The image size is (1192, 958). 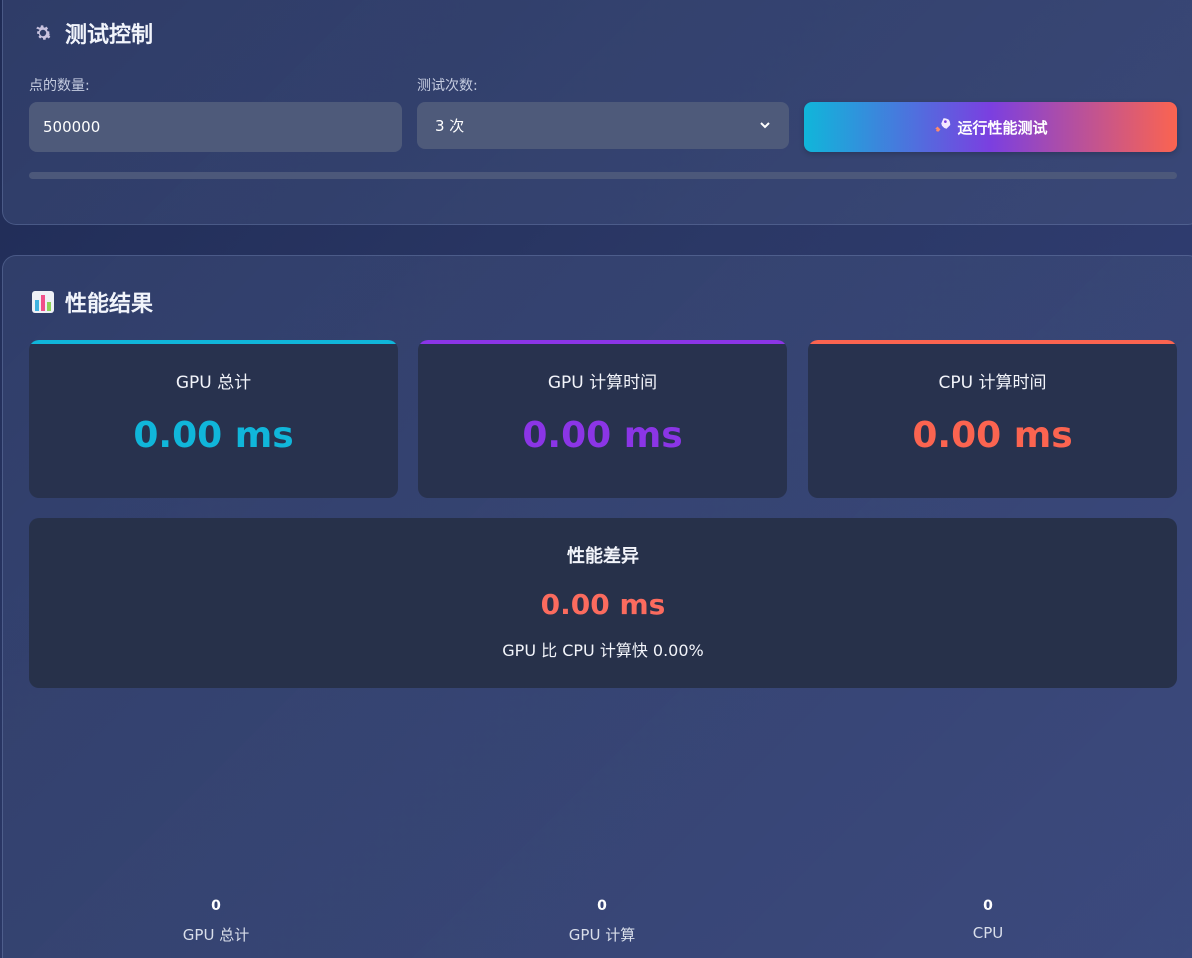 I want to click on bar-column: 0 GPU 计算, so click(x=602, y=921).